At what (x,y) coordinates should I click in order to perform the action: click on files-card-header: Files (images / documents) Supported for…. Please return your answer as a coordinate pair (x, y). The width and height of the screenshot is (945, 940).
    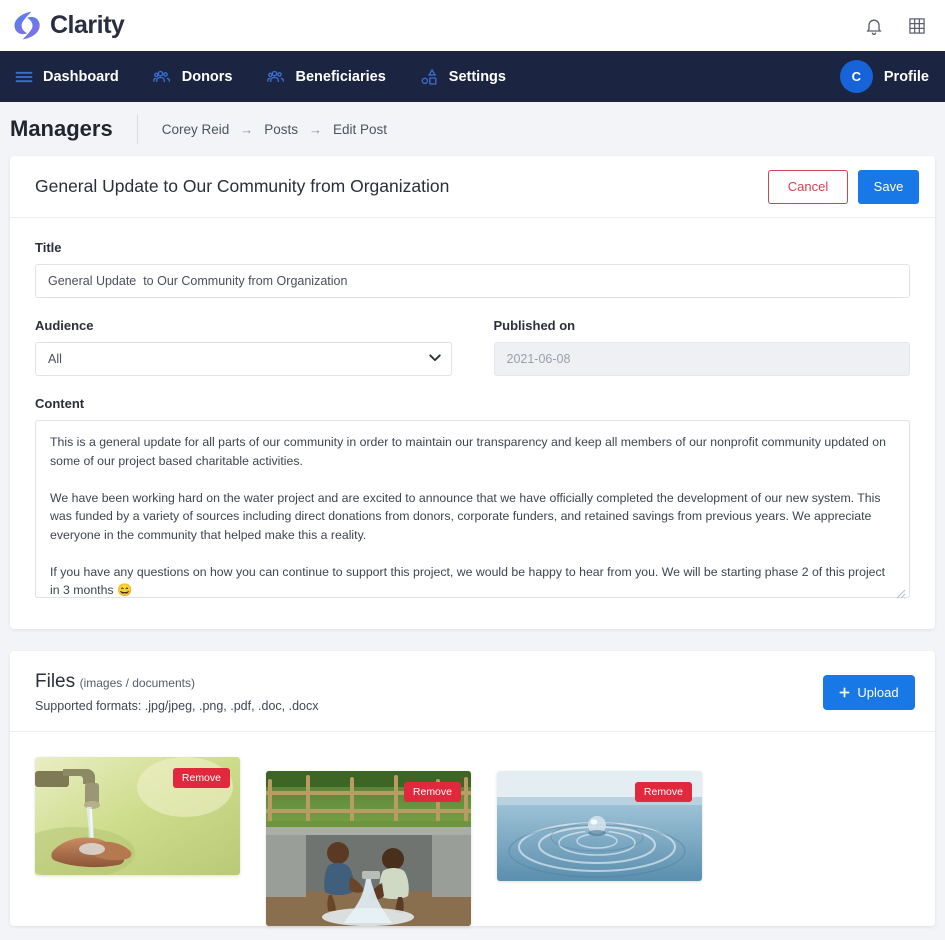
    Looking at the image, I should click on (472, 691).